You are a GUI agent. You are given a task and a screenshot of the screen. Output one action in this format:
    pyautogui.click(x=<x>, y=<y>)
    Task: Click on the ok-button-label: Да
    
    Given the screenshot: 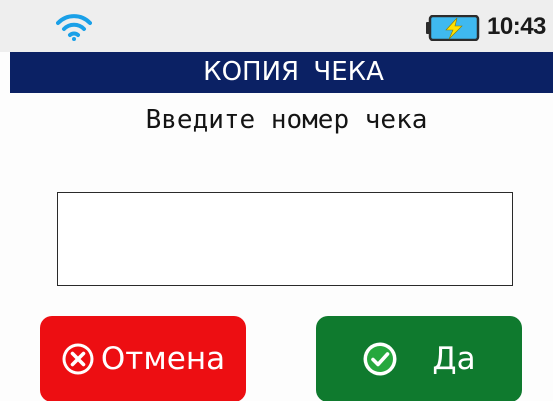 What is the action you would take?
    pyautogui.click(x=454, y=359)
    